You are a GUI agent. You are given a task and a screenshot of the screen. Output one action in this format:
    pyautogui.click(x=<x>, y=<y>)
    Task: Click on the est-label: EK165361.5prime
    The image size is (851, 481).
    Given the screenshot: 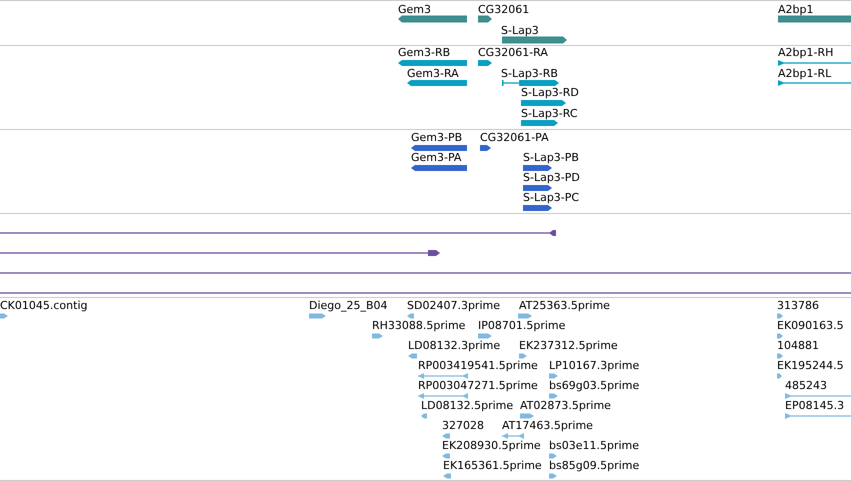 What is the action you would take?
    pyautogui.click(x=492, y=465)
    